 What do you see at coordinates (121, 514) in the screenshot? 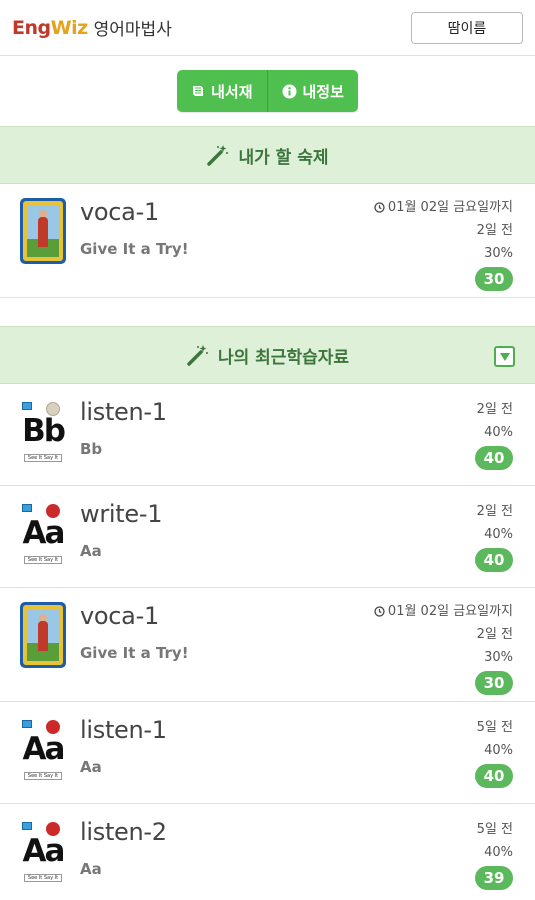
I see `item-title: write-1` at bounding box center [121, 514].